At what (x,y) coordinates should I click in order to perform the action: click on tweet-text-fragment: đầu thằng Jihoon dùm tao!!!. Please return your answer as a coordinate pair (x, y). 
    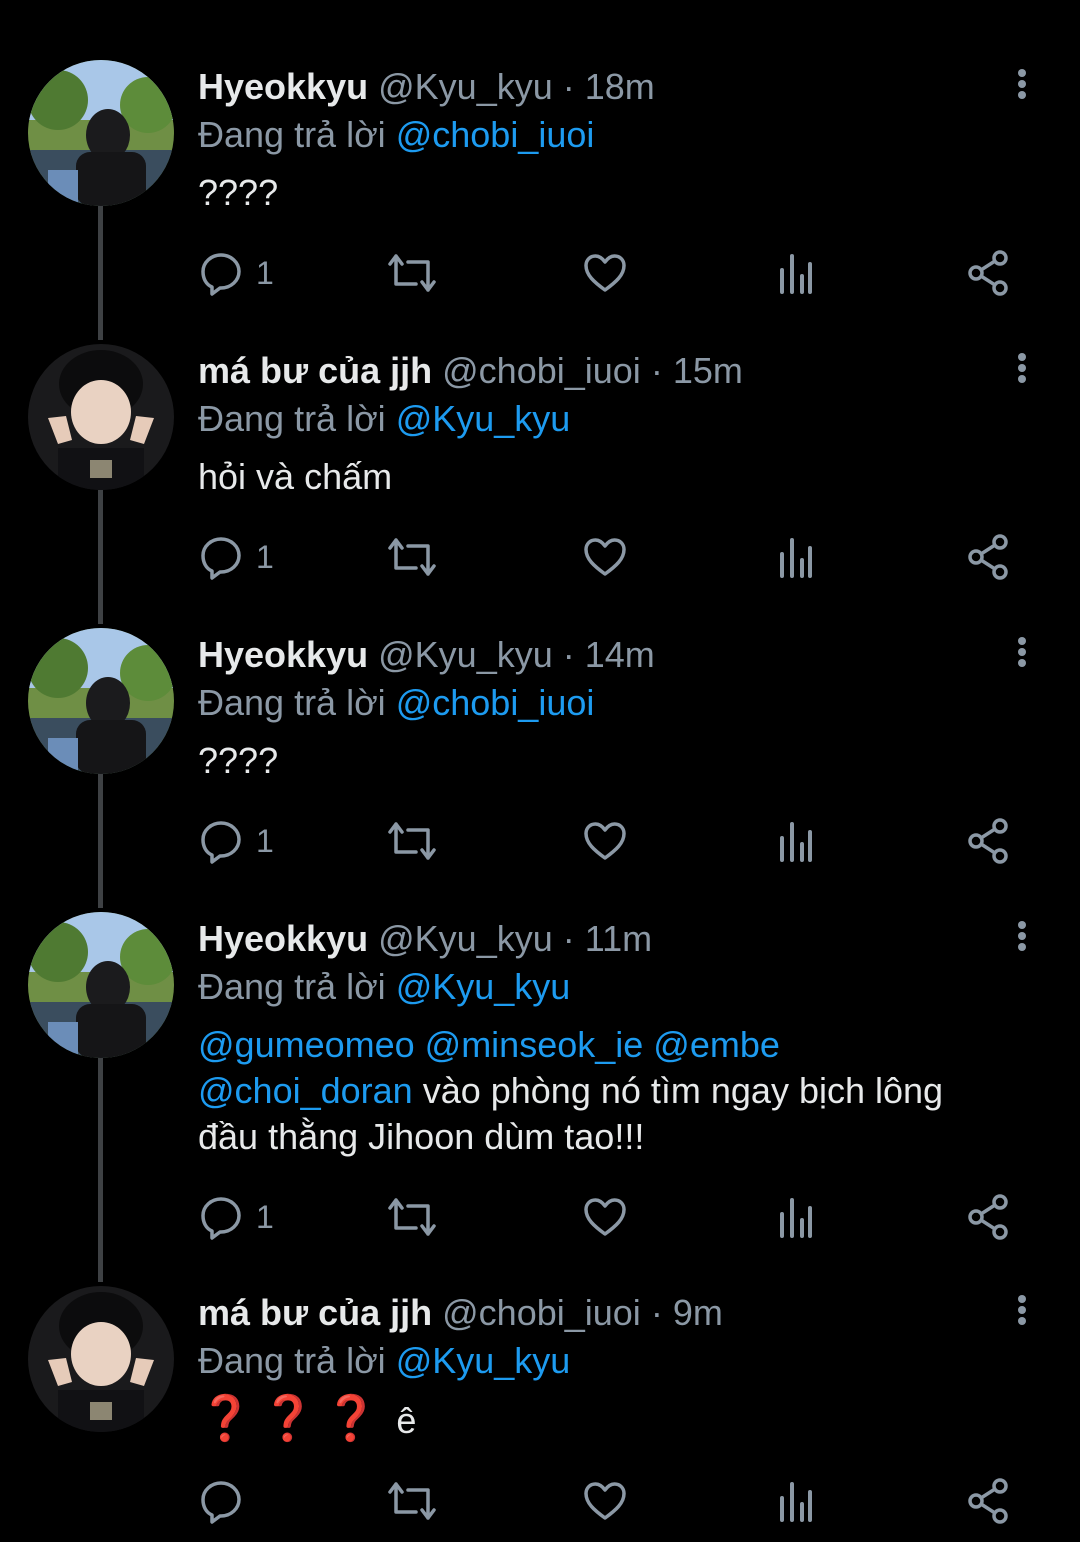
    Looking at the image, I should click on (421, 1136).